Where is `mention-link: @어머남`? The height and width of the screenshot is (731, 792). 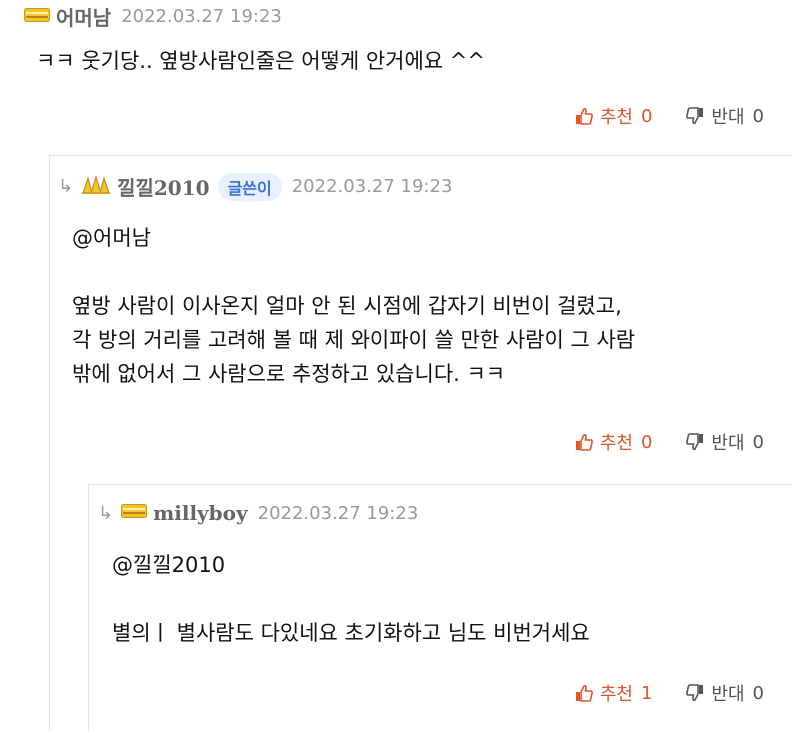 mention-link: @어머남 is located at coordinates (353, 238).